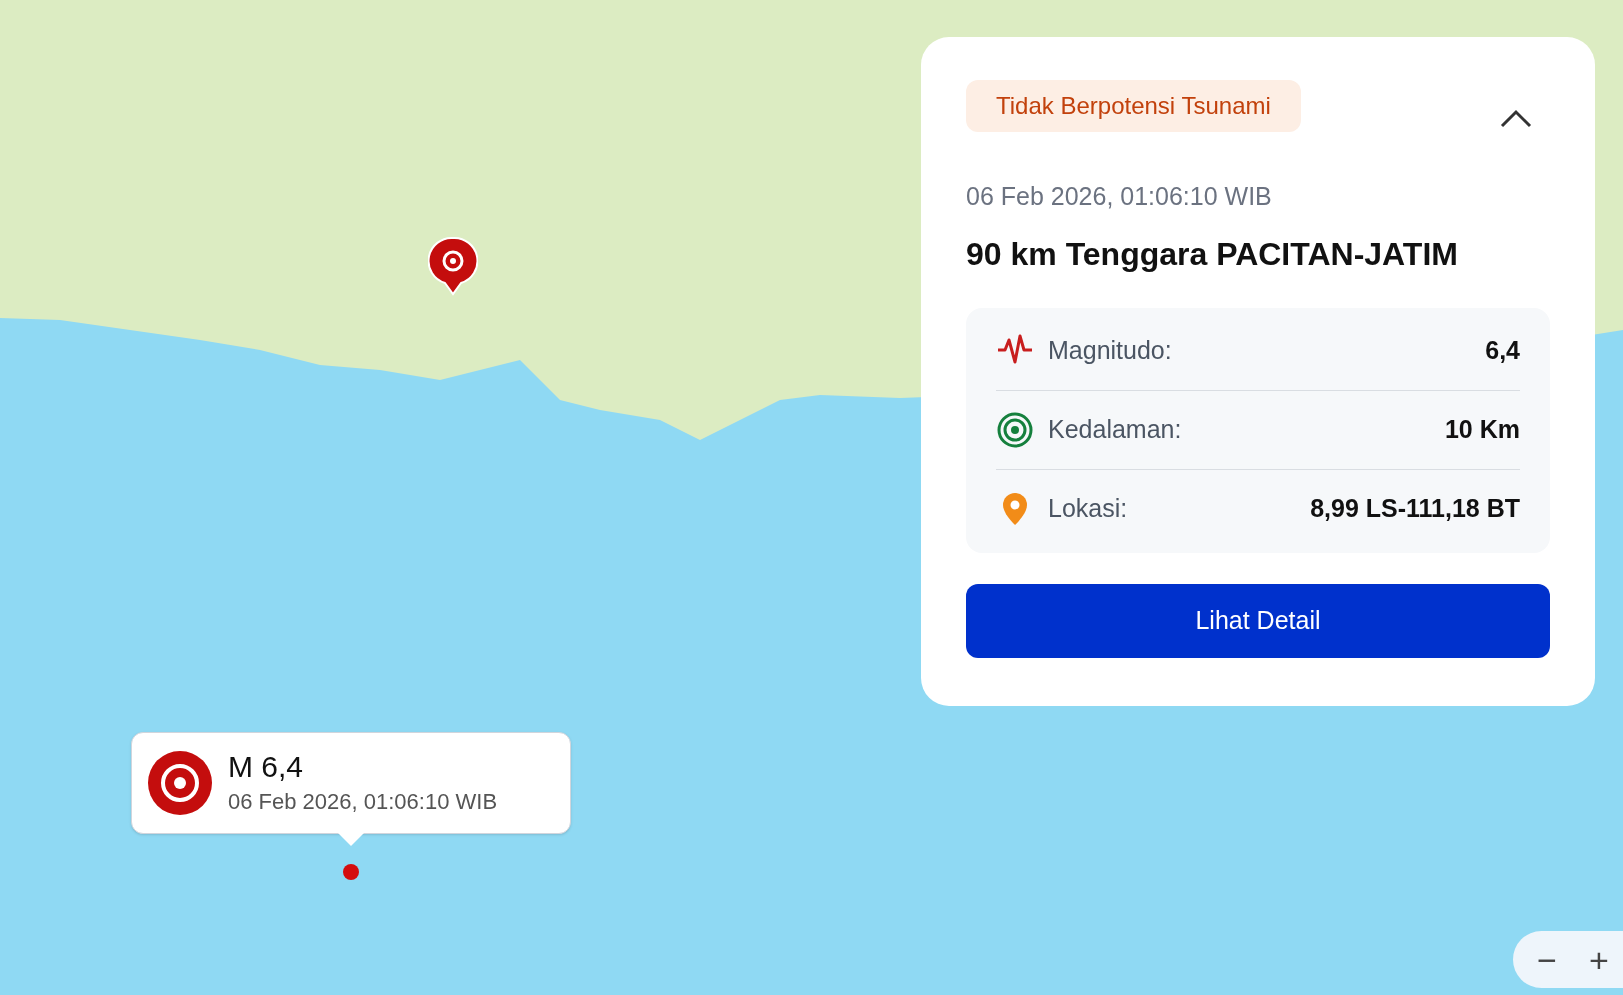 Image resolution: width=1623 pixels, height=995 pixels. I want to click on epicenter-dot-icon, so click(351, 872).